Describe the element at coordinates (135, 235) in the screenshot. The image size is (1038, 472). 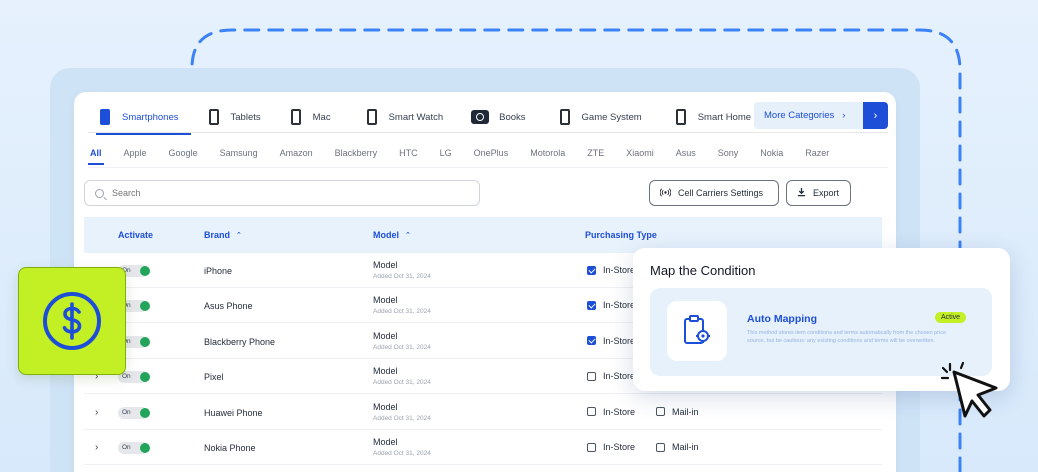
I see `header-activate: Activate` at that location.